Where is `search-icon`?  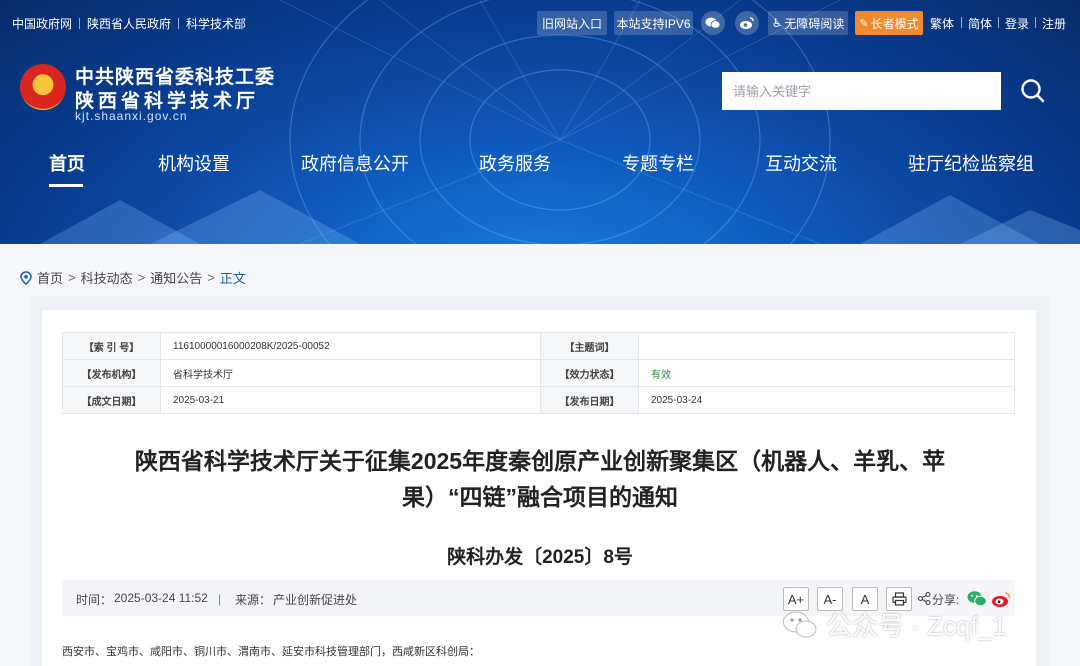 search-icon is located at coordinates (1033, 91).